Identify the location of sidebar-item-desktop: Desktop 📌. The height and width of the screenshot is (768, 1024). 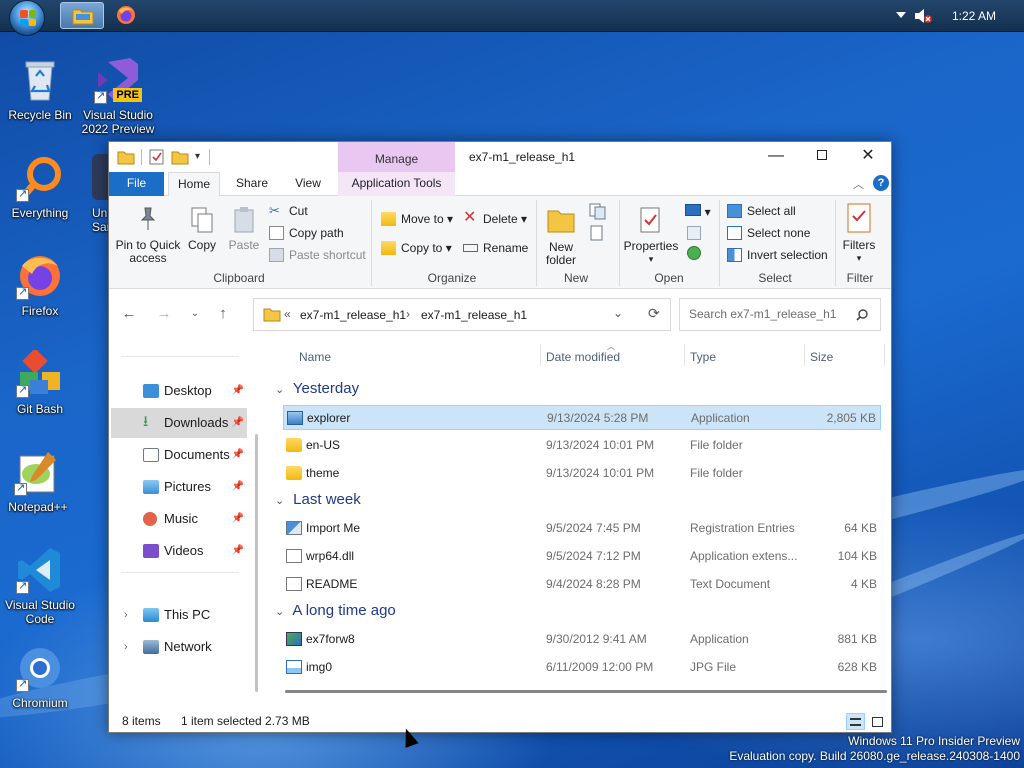
(179, 391).